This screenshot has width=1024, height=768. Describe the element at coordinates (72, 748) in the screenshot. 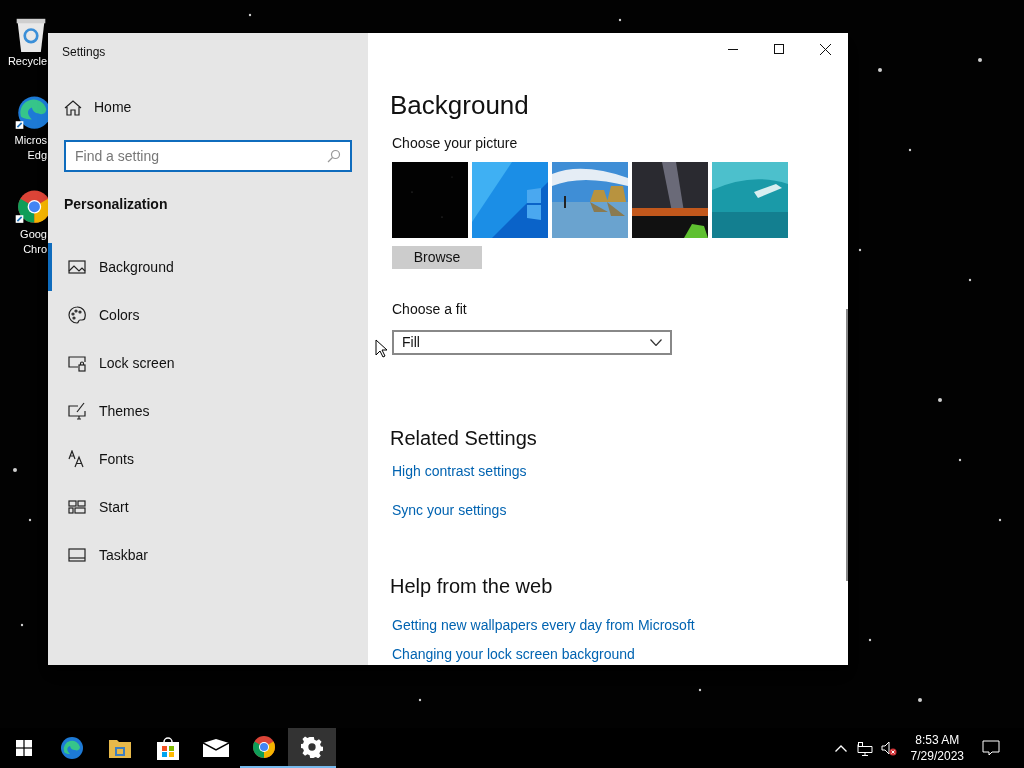

I see `browser-wave-icon` at that location.